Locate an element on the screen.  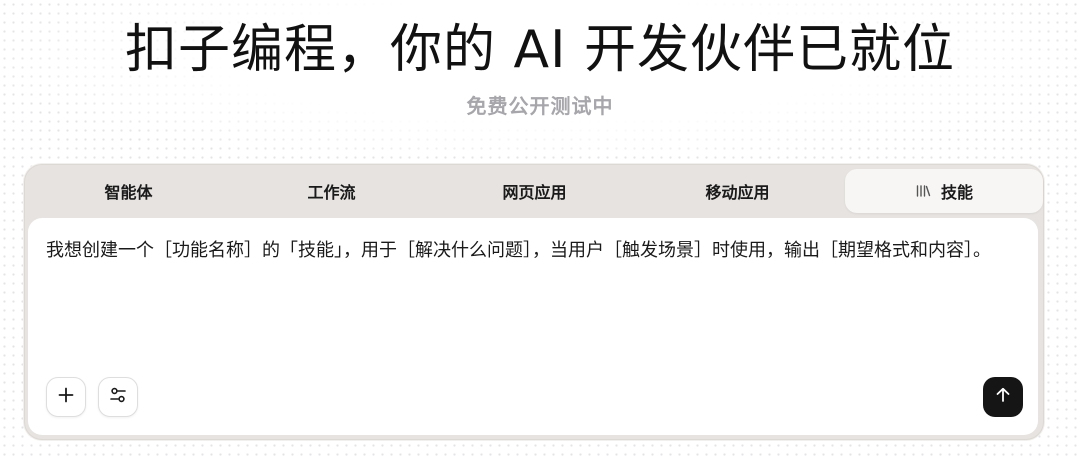
tab-mobile-app: 移动应用 is located at coordinates (737, 191).